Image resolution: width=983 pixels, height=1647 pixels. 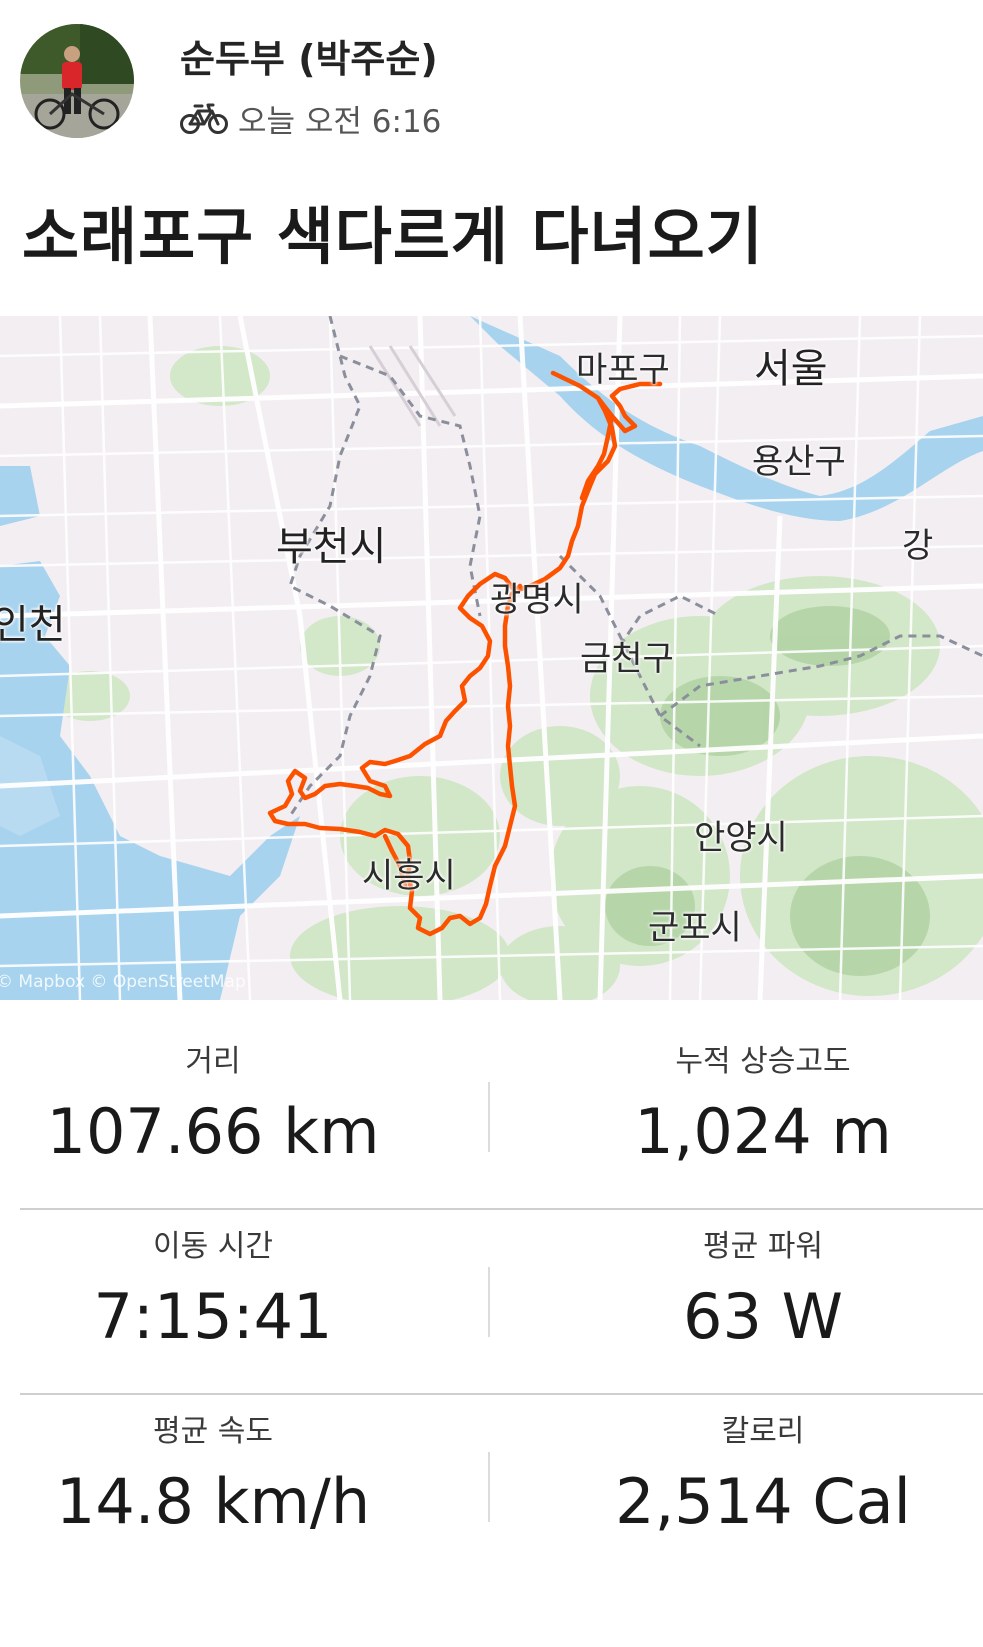 I want to click on bicycle-icon, so click(x=204, y=118).